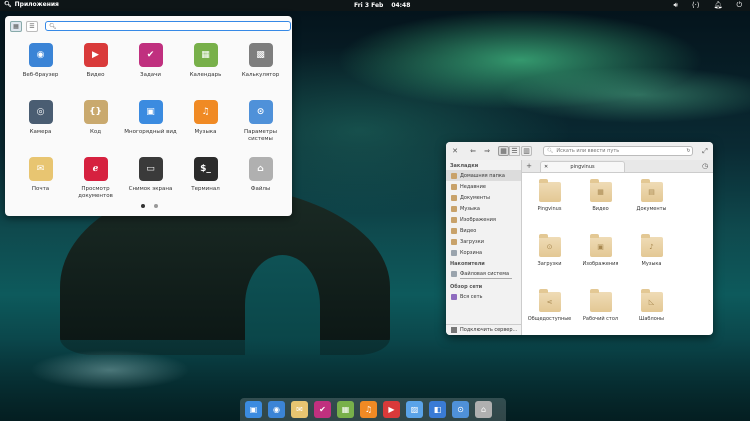 The width and height of the screenshot is (750, 421). I want to click on app-label: Задачи, so click(150, 75).